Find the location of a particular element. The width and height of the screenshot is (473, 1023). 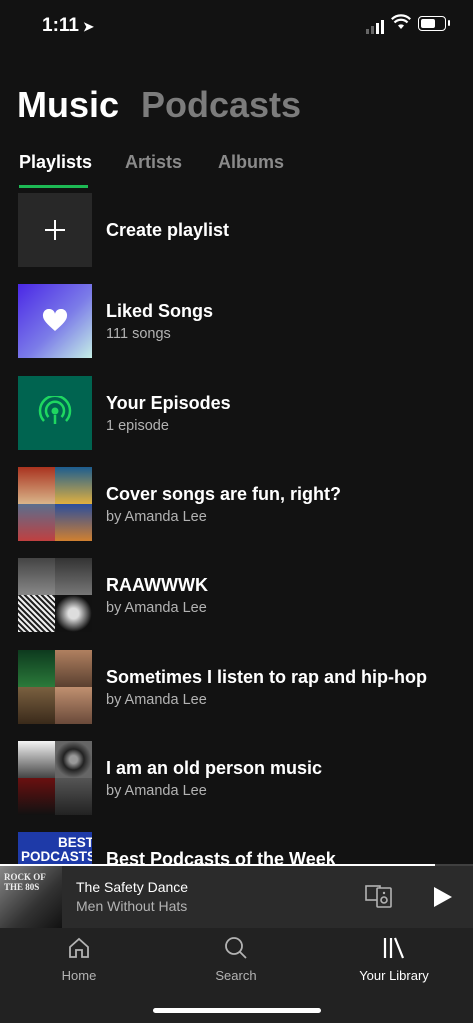

now-playing-title: The Safety Dance is located at coordinates (132, 887).